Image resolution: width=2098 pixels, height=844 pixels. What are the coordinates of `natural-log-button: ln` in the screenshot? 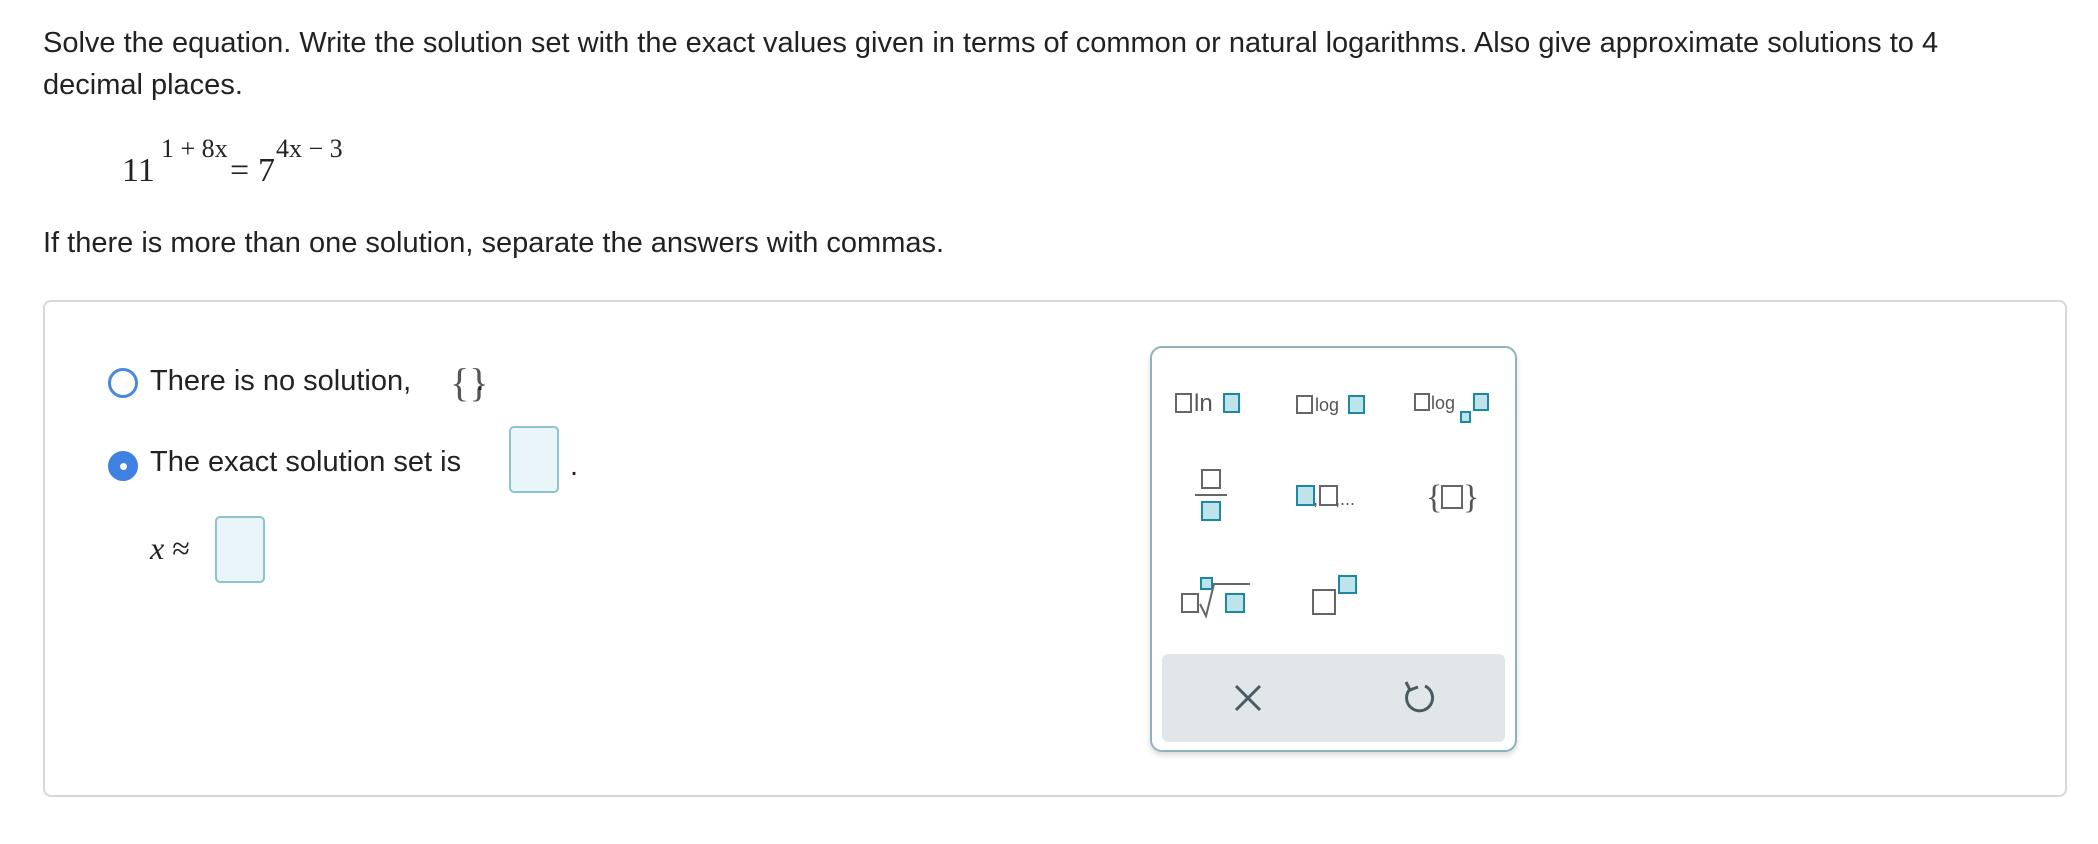 It's located at (1219, 404).